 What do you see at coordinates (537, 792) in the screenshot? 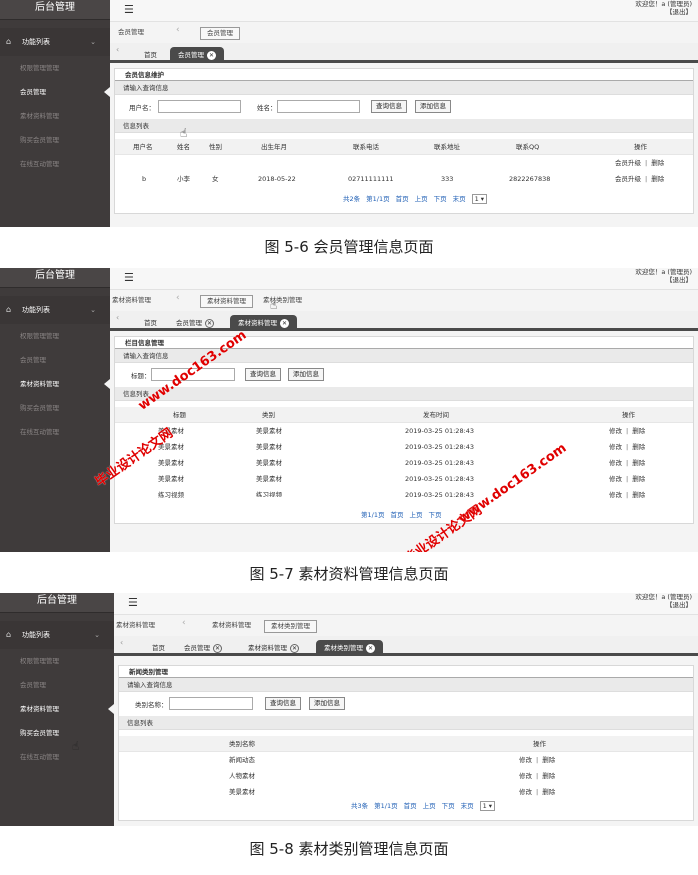
I see `row-ops: 修改 | 删除` at bounding box center [537, 792].